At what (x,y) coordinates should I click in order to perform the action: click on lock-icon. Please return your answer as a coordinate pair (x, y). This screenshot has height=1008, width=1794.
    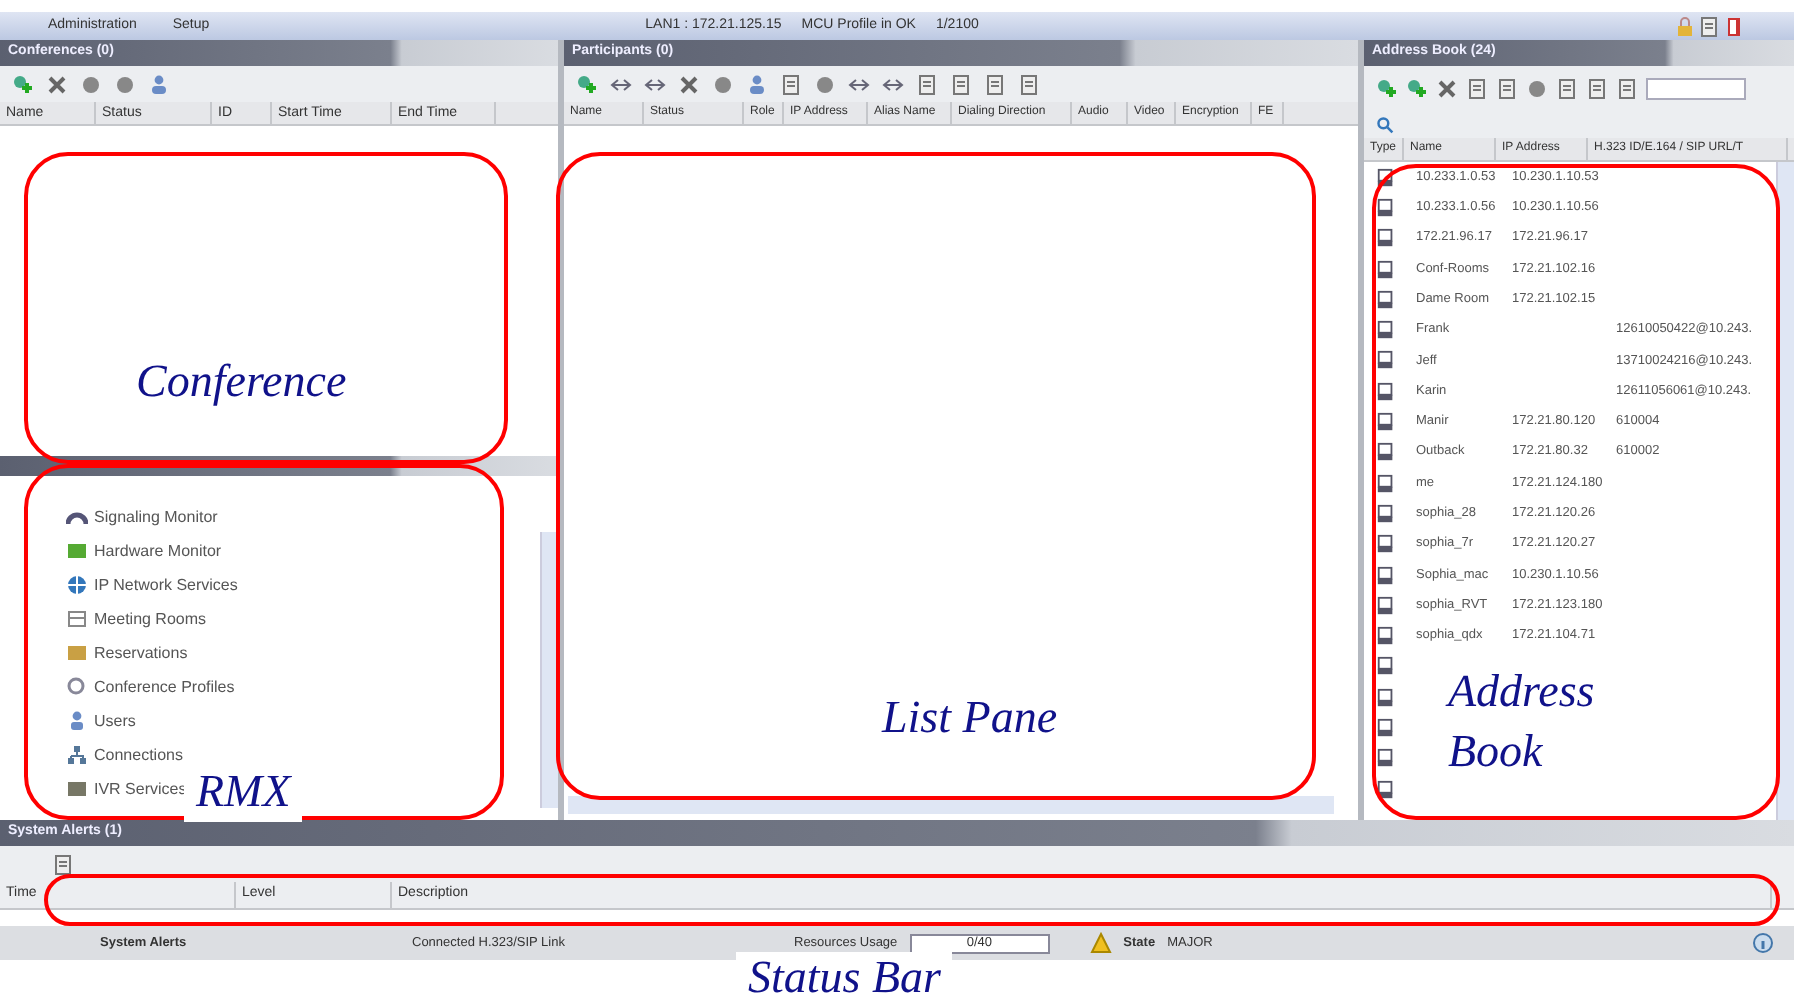
    Looking at the image, I should click on (1684, 26).